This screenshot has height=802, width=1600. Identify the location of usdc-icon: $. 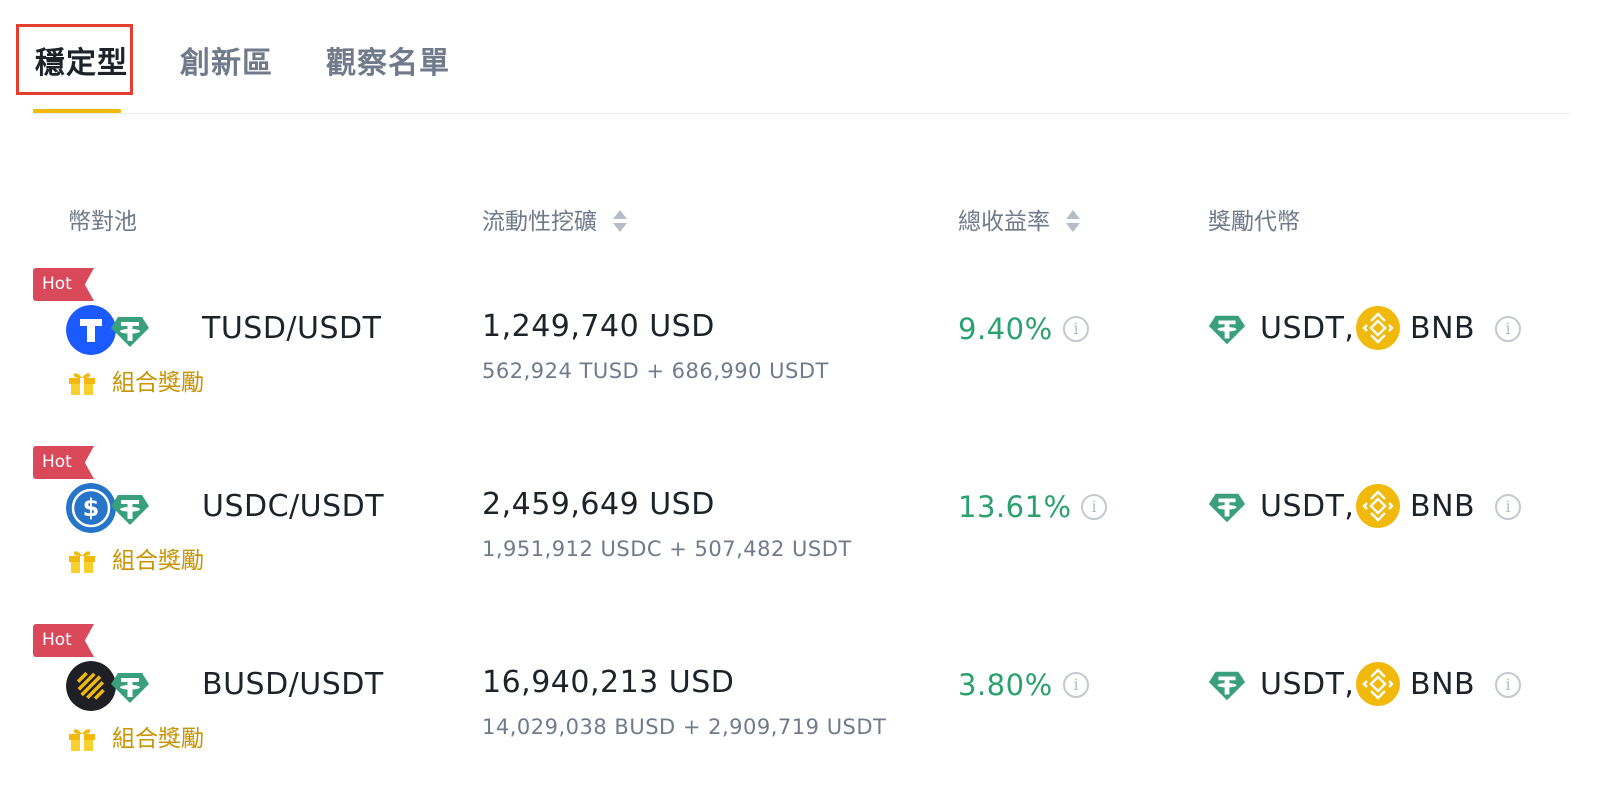
(91, 508).